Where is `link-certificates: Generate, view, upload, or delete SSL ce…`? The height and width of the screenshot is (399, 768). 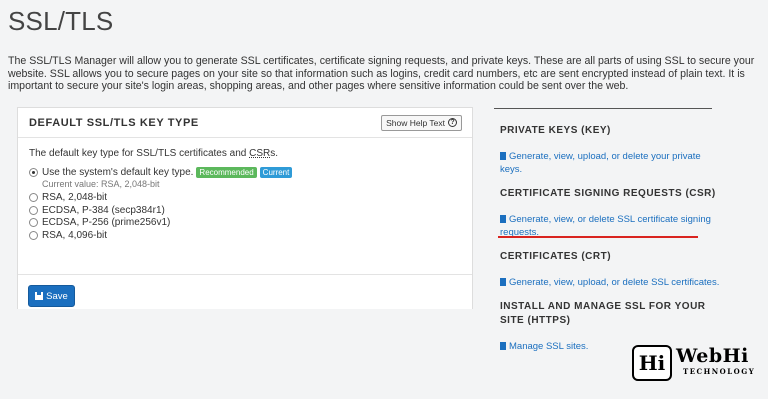
link-certificates: Generate, view, upload, or delete SSL ce… is located at coordinates (610, 282).